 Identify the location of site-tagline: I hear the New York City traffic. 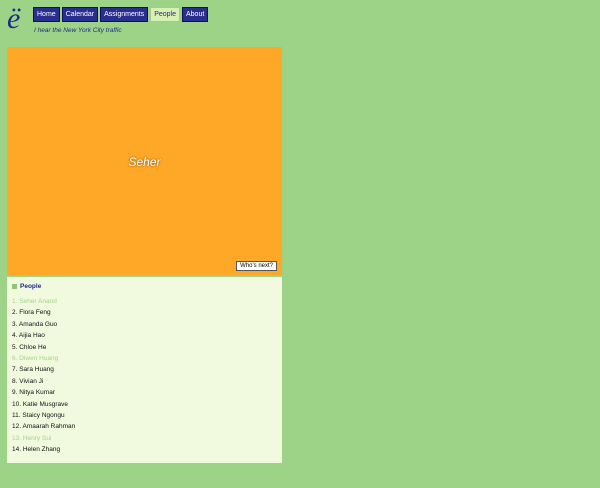
(78, 30).